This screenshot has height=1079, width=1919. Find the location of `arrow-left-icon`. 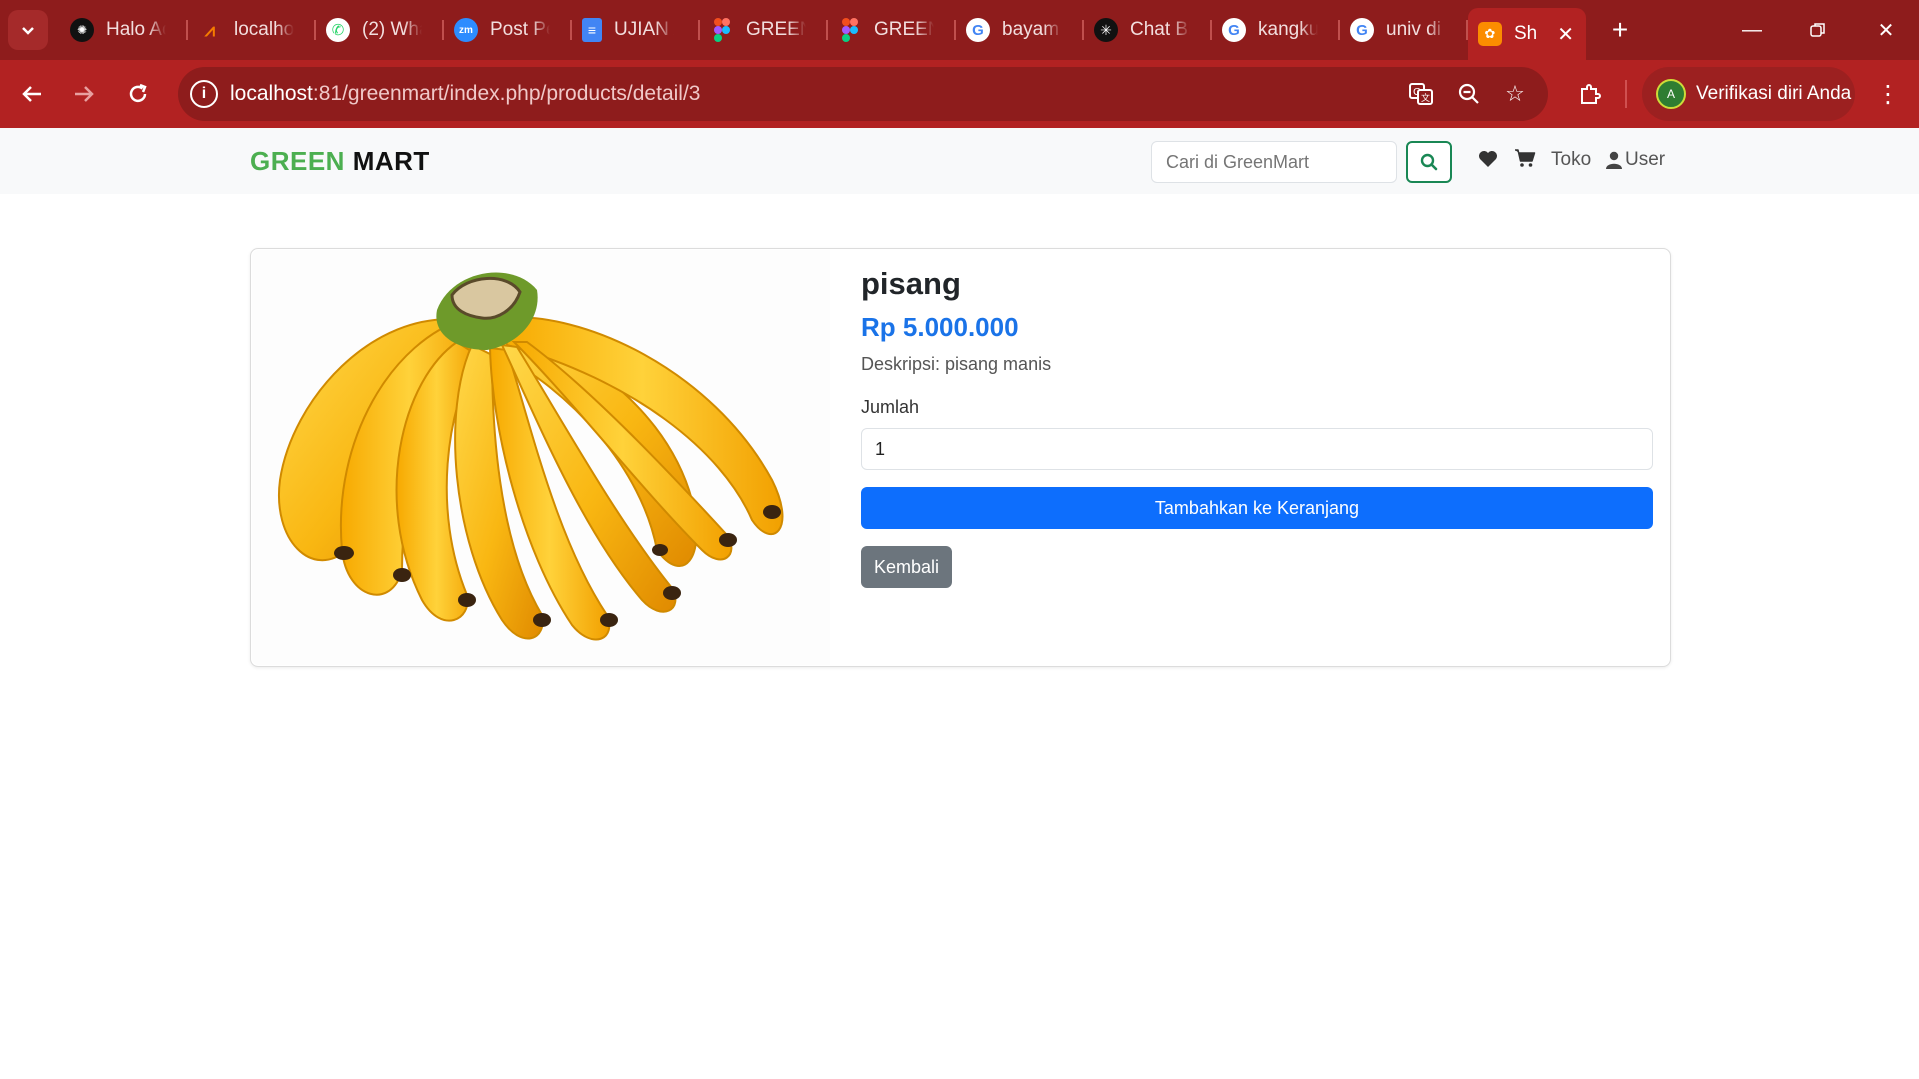

arrow-left-icon is located at coordinates (31, 94).